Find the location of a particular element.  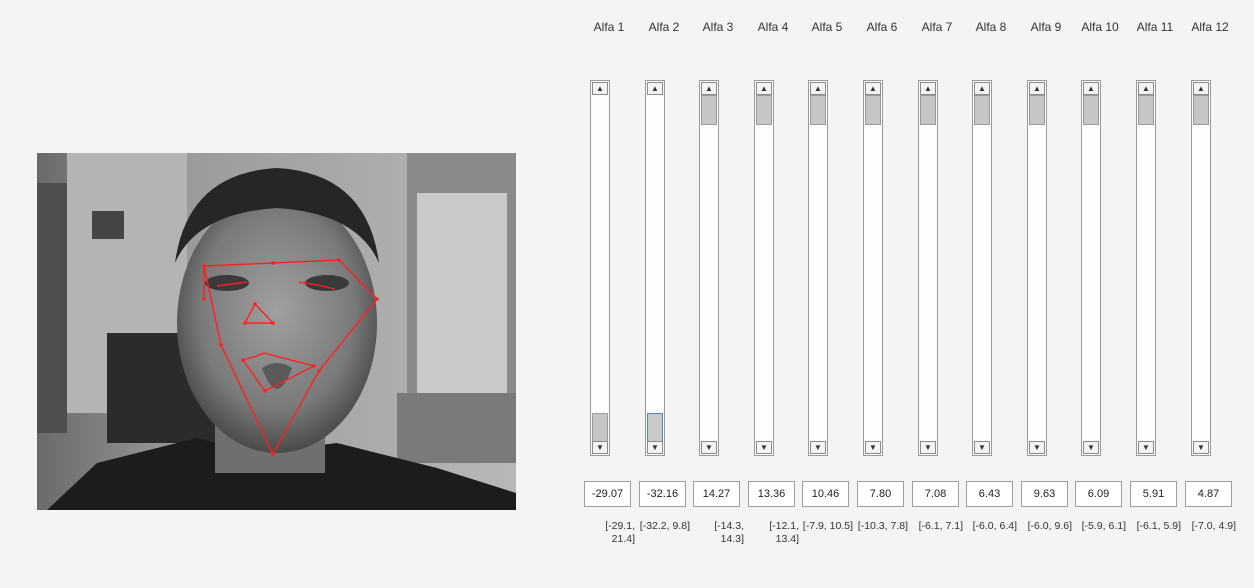

alpha-column-1: Alfa 1 ▲ ▼ -29.07 [-29.1, 21.4] is located at coordinates (609, 294).